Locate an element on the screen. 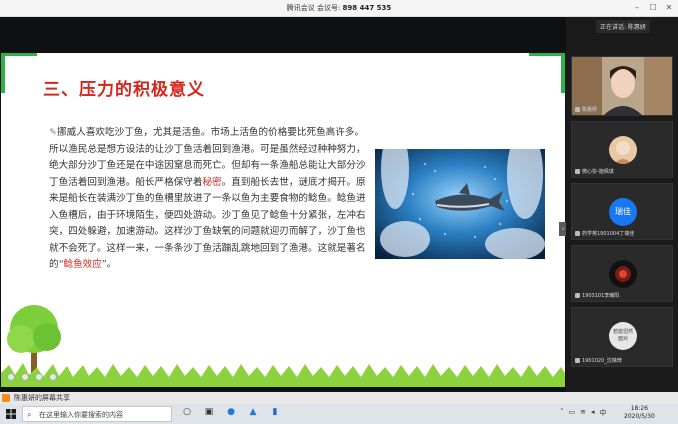 This screenshot has width=678, height=424. speaking-indicator: 正在讲话: 陈惠妍 is located at coordinates (623, 26).